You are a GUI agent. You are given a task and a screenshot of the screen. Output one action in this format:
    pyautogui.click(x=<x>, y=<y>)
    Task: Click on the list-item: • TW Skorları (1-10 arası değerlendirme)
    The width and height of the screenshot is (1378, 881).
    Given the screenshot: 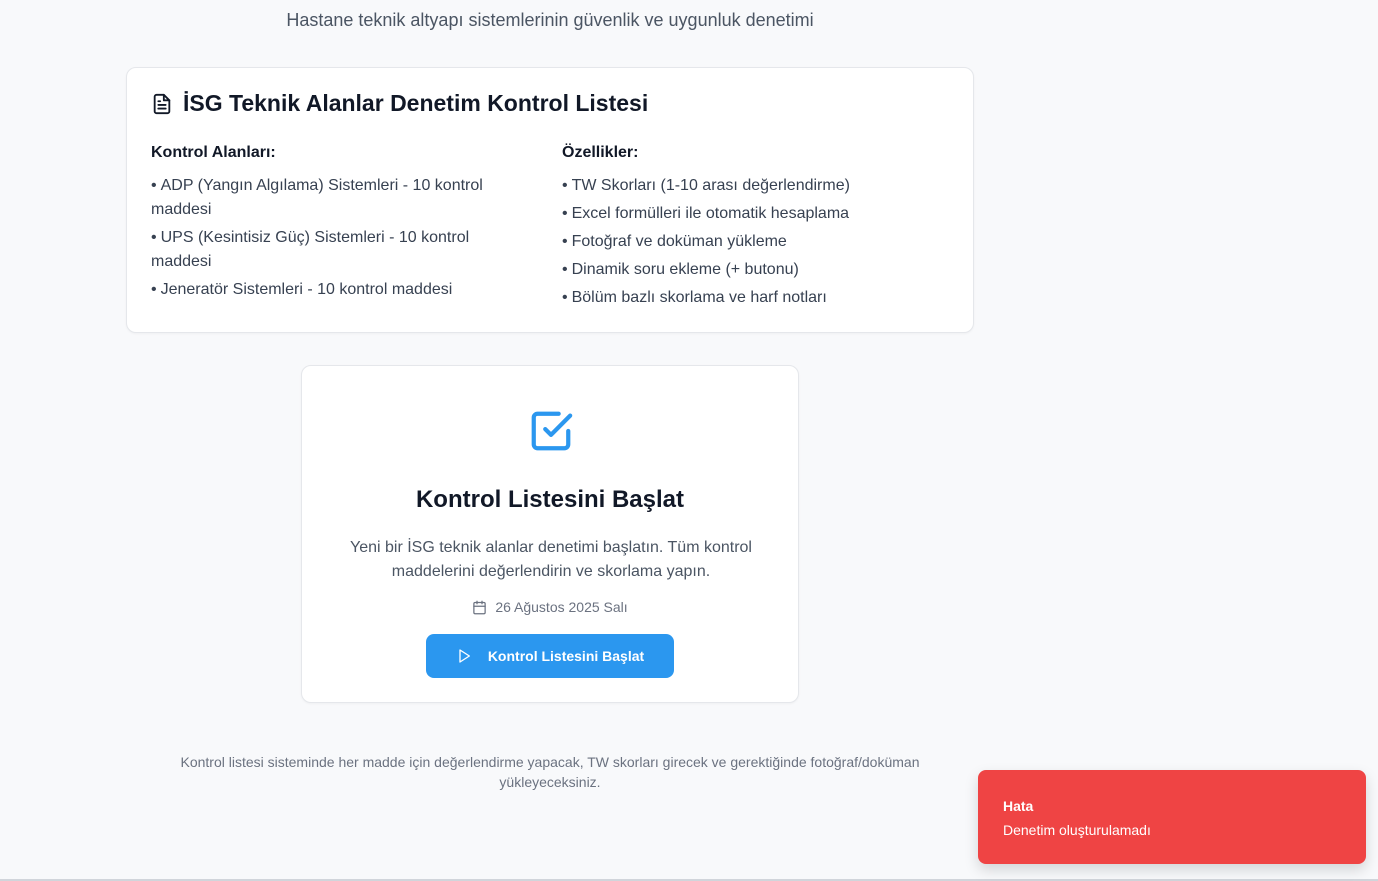 What is the action you would take?
    pyautogui.click(x=706, y=185)
    